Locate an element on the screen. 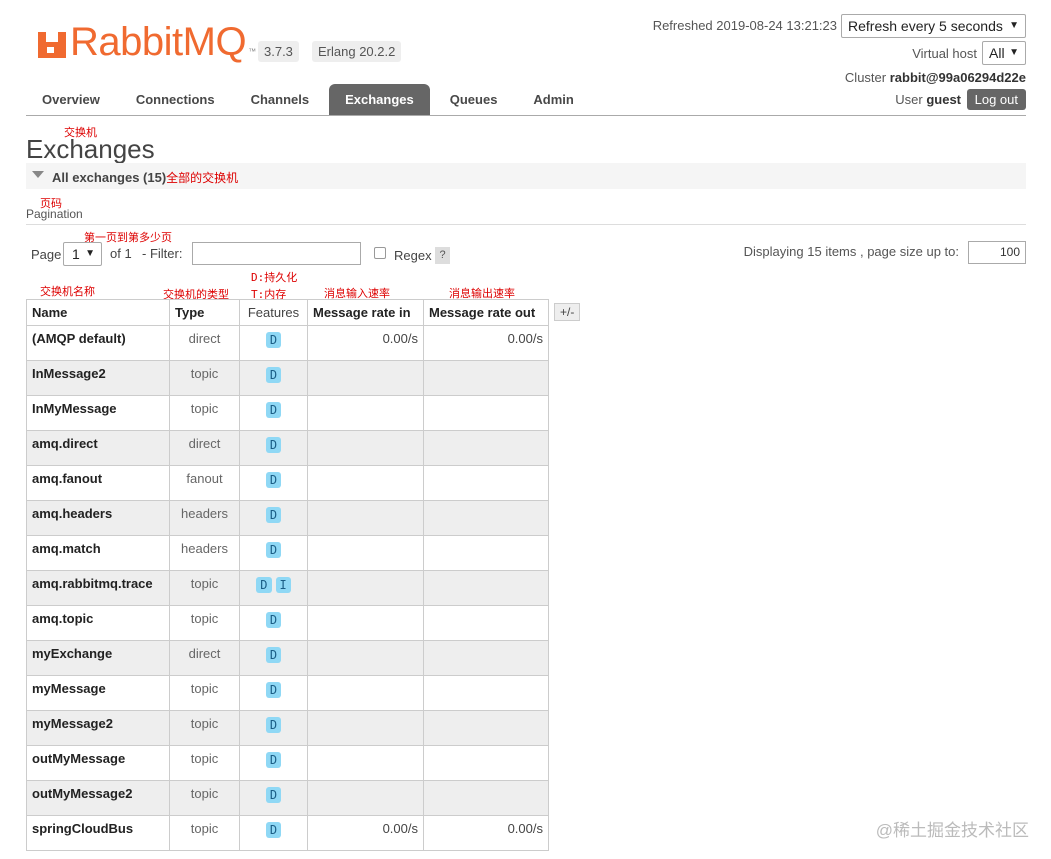 This screenshot has height=859, width=1051. exchange-name-link: myExchange is located at coordinates (98, 658).